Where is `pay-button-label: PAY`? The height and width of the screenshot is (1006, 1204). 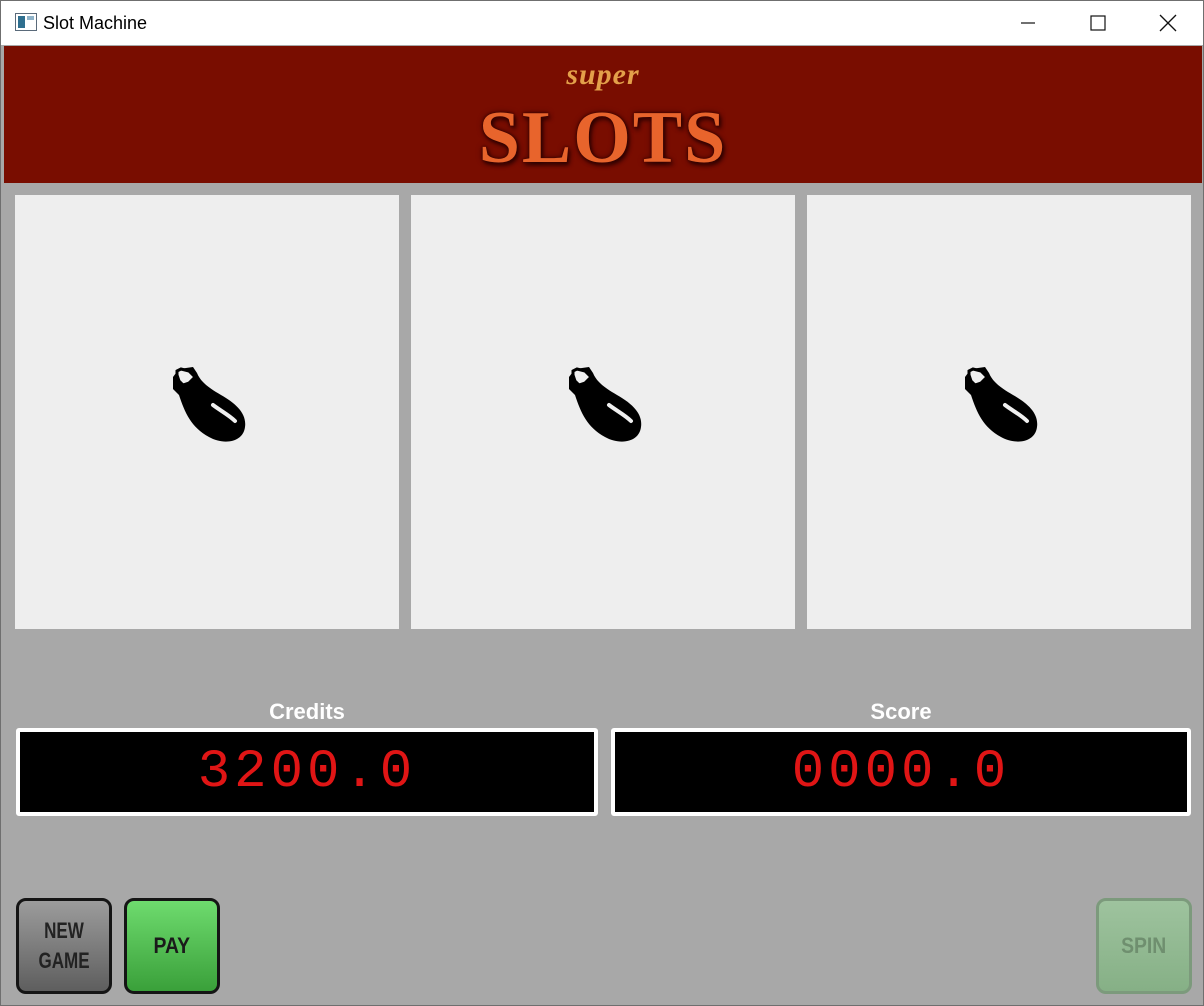
pay-button-label: PAY is located at coordinates (172, 945).